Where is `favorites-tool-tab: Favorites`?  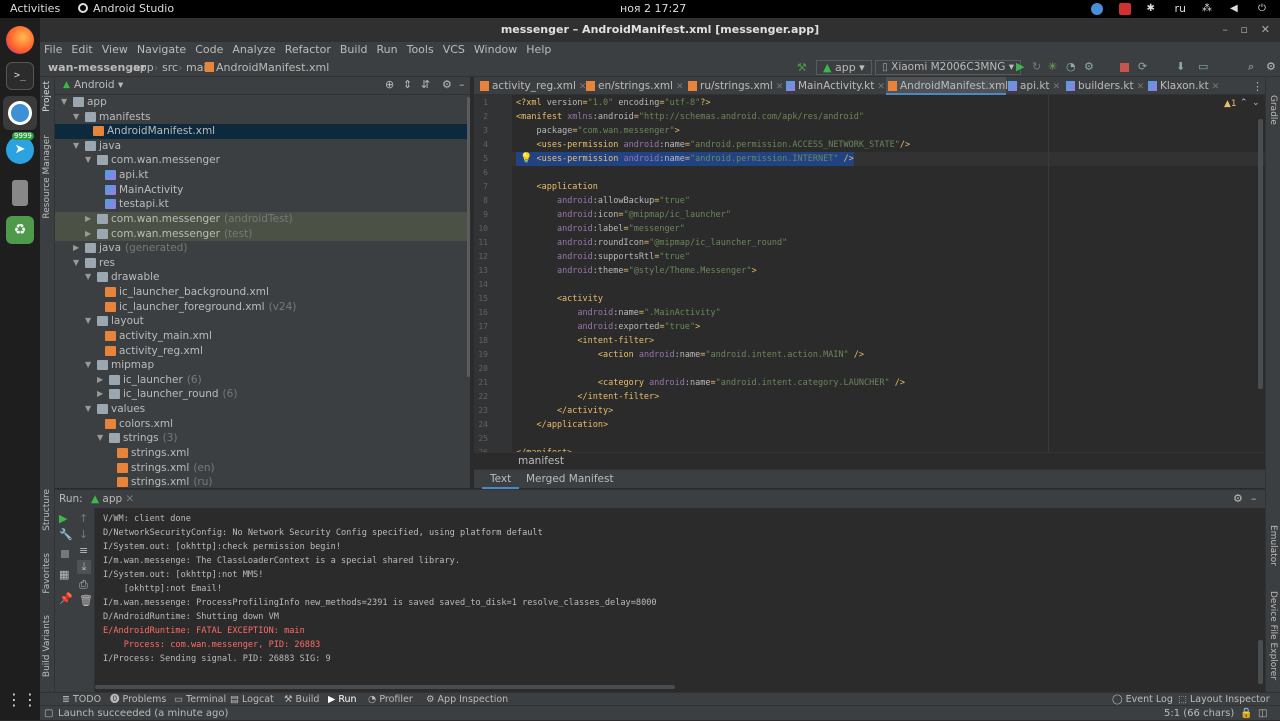 favorites-tool-tab: Favorites is located at coordinates (47, 573).